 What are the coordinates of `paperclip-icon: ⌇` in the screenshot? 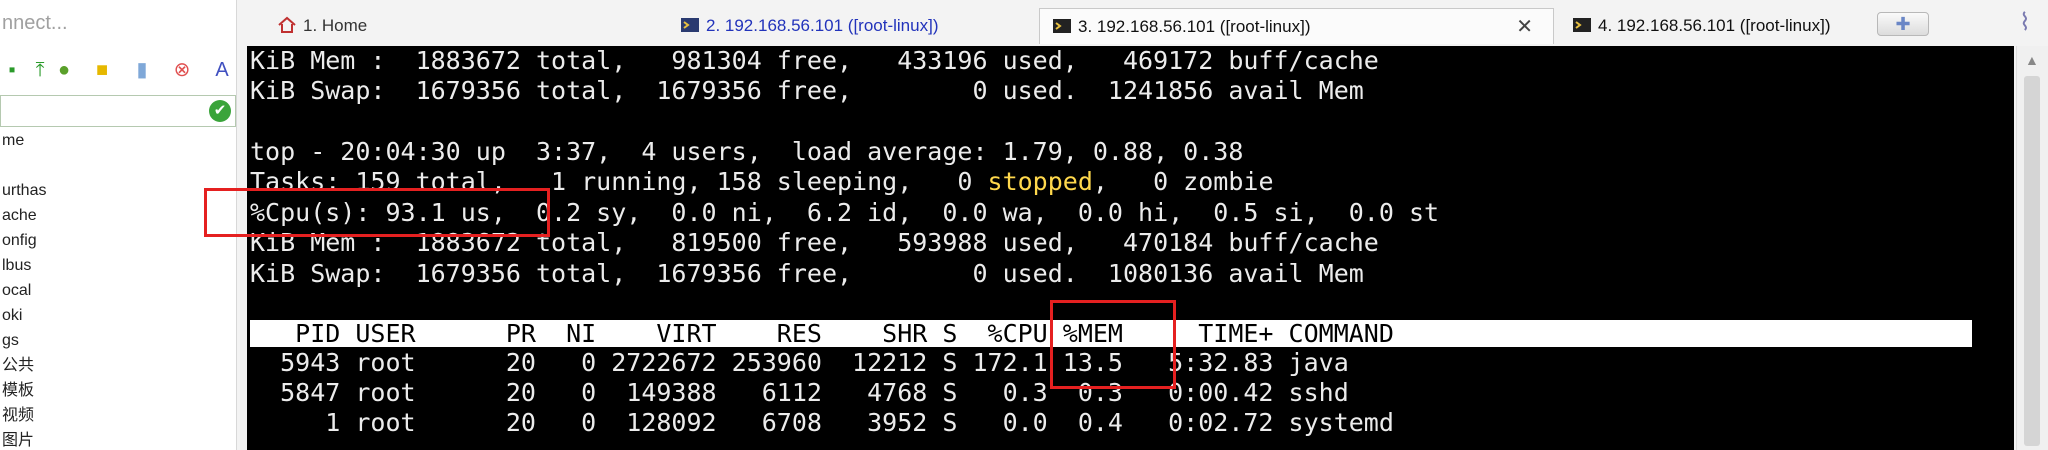 It's located at (2025, 22).